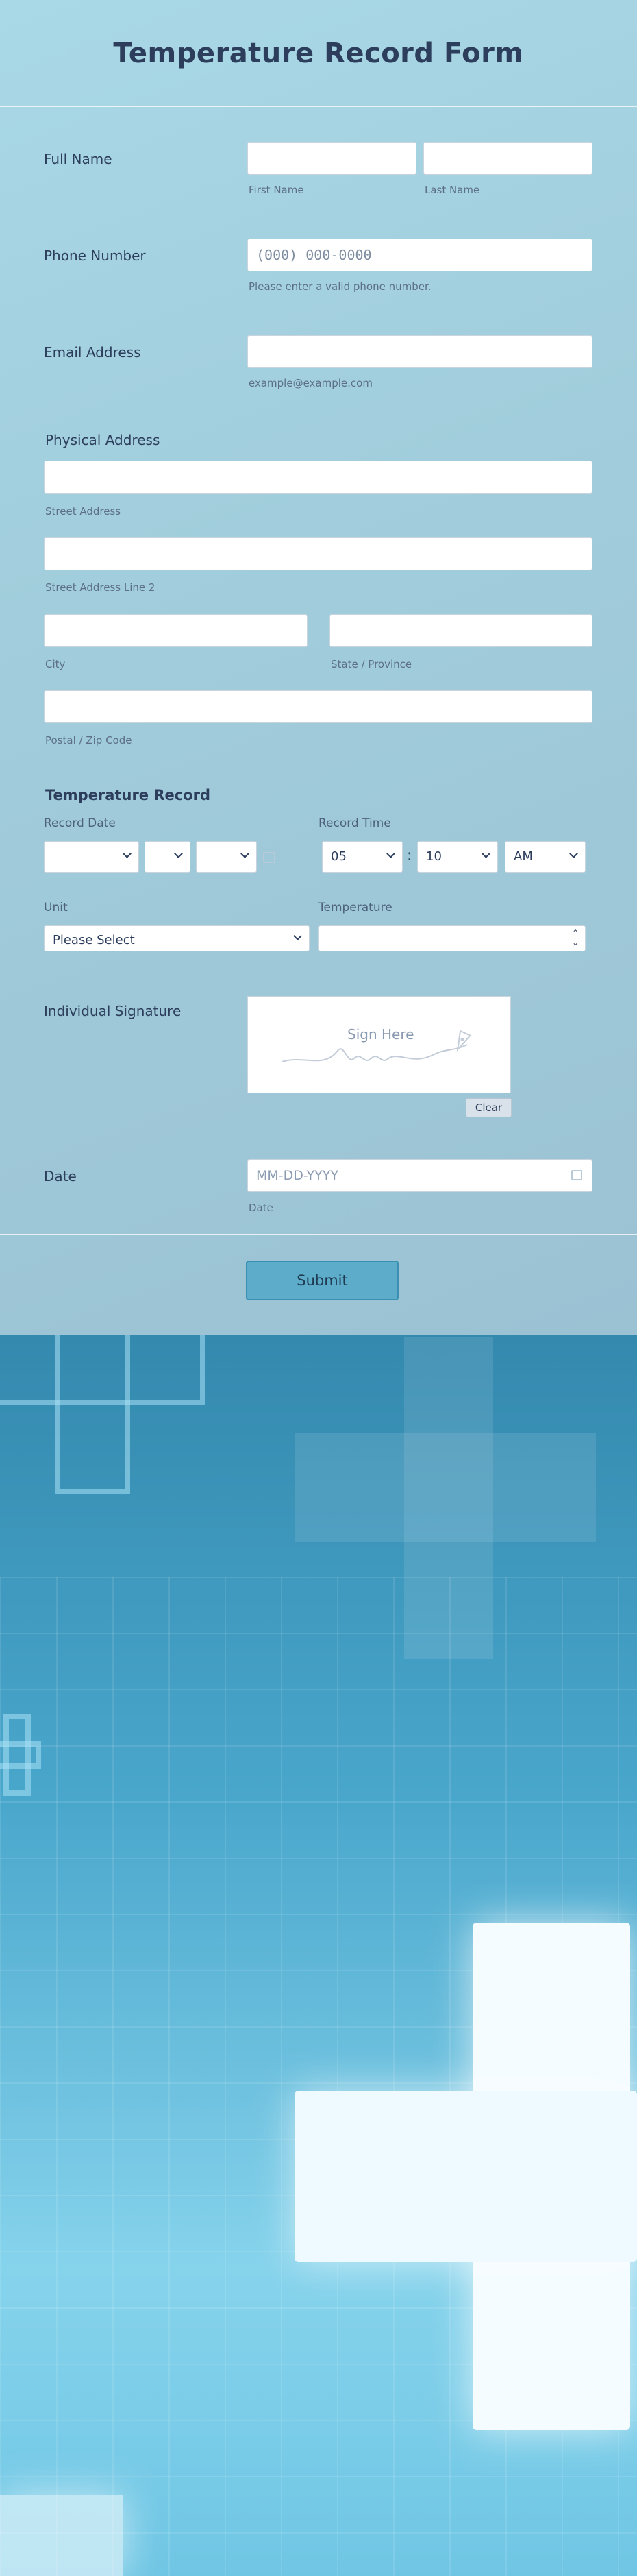  Describe the element at coordinates (261, 1208) in the screenshot. I see `date-sublabel: Date` at that location.